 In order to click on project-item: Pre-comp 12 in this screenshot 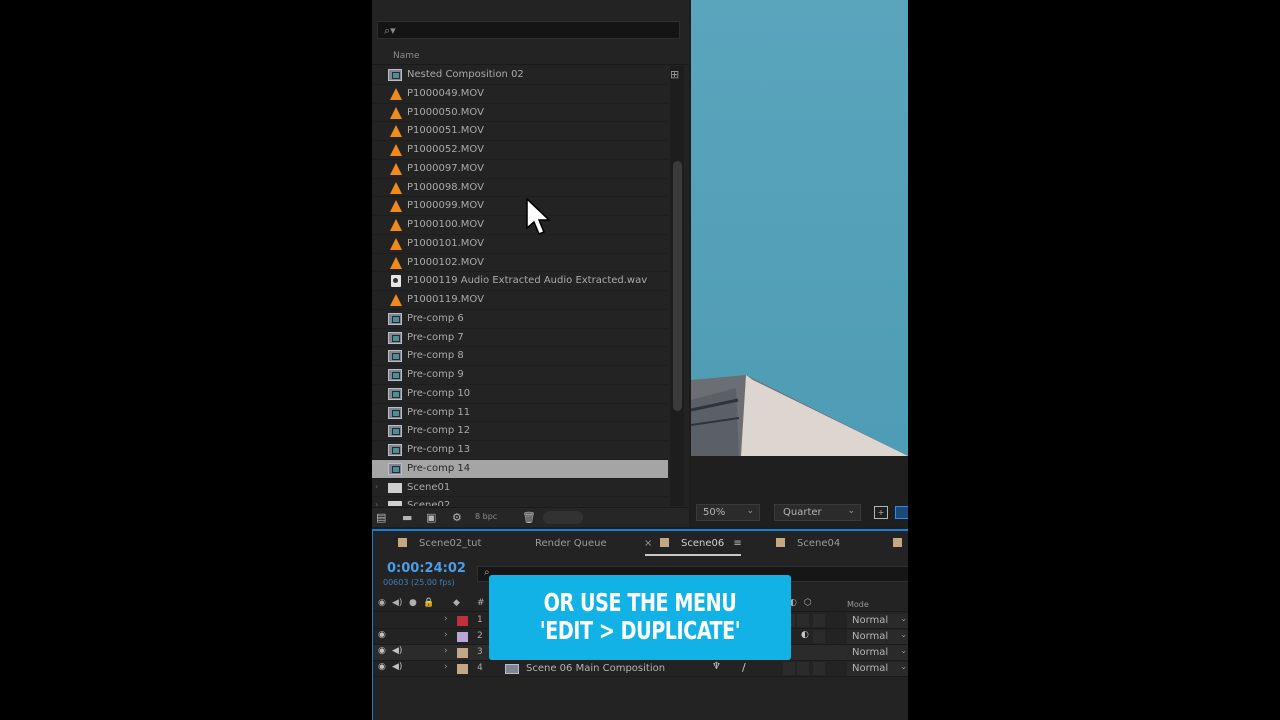, I will do `click(520, 431)`.